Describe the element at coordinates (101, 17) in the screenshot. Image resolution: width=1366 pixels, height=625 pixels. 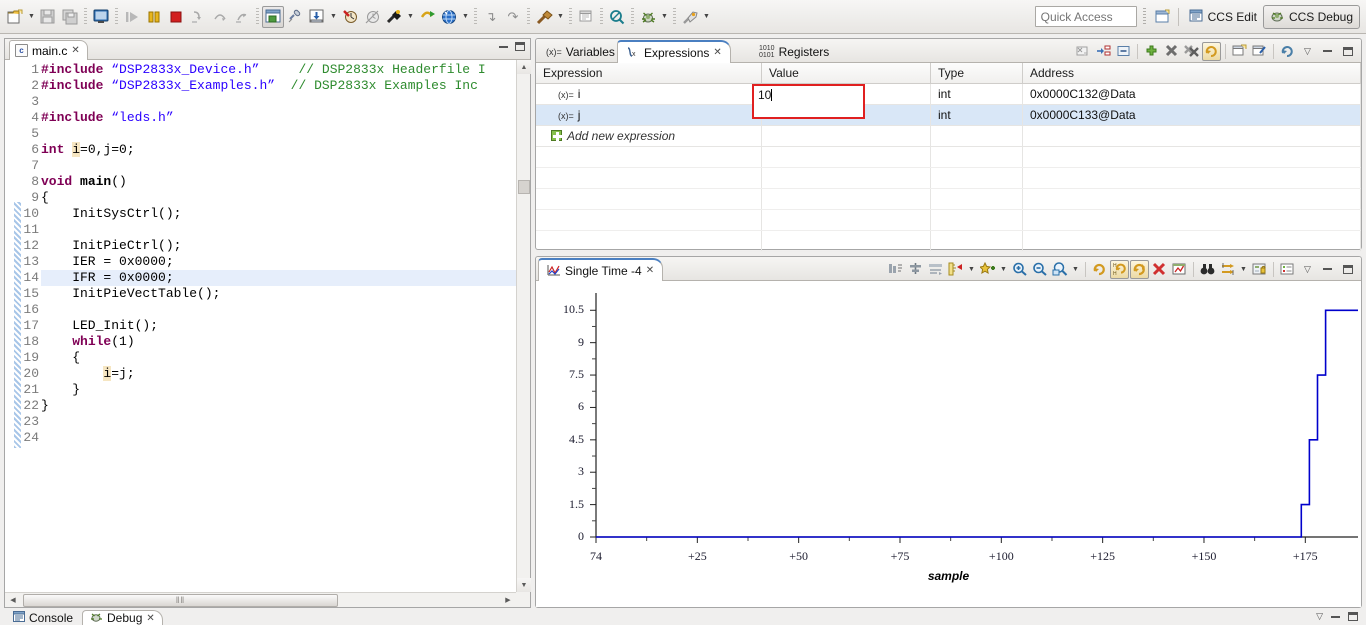
I see `console-icon` at that location.